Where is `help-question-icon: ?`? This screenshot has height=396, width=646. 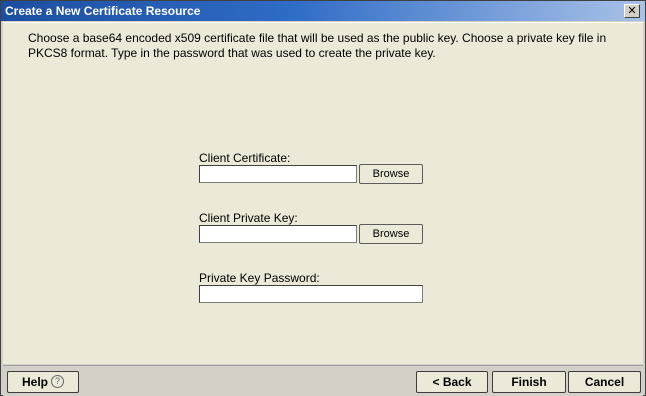
help-question-icon: ? is located at coordinates (57, 382).